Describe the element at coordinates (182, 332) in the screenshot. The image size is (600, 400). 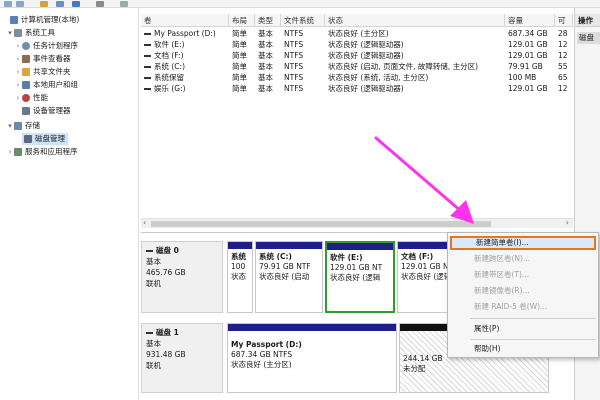
I see `disk-name: 磁盘 1` at that location.